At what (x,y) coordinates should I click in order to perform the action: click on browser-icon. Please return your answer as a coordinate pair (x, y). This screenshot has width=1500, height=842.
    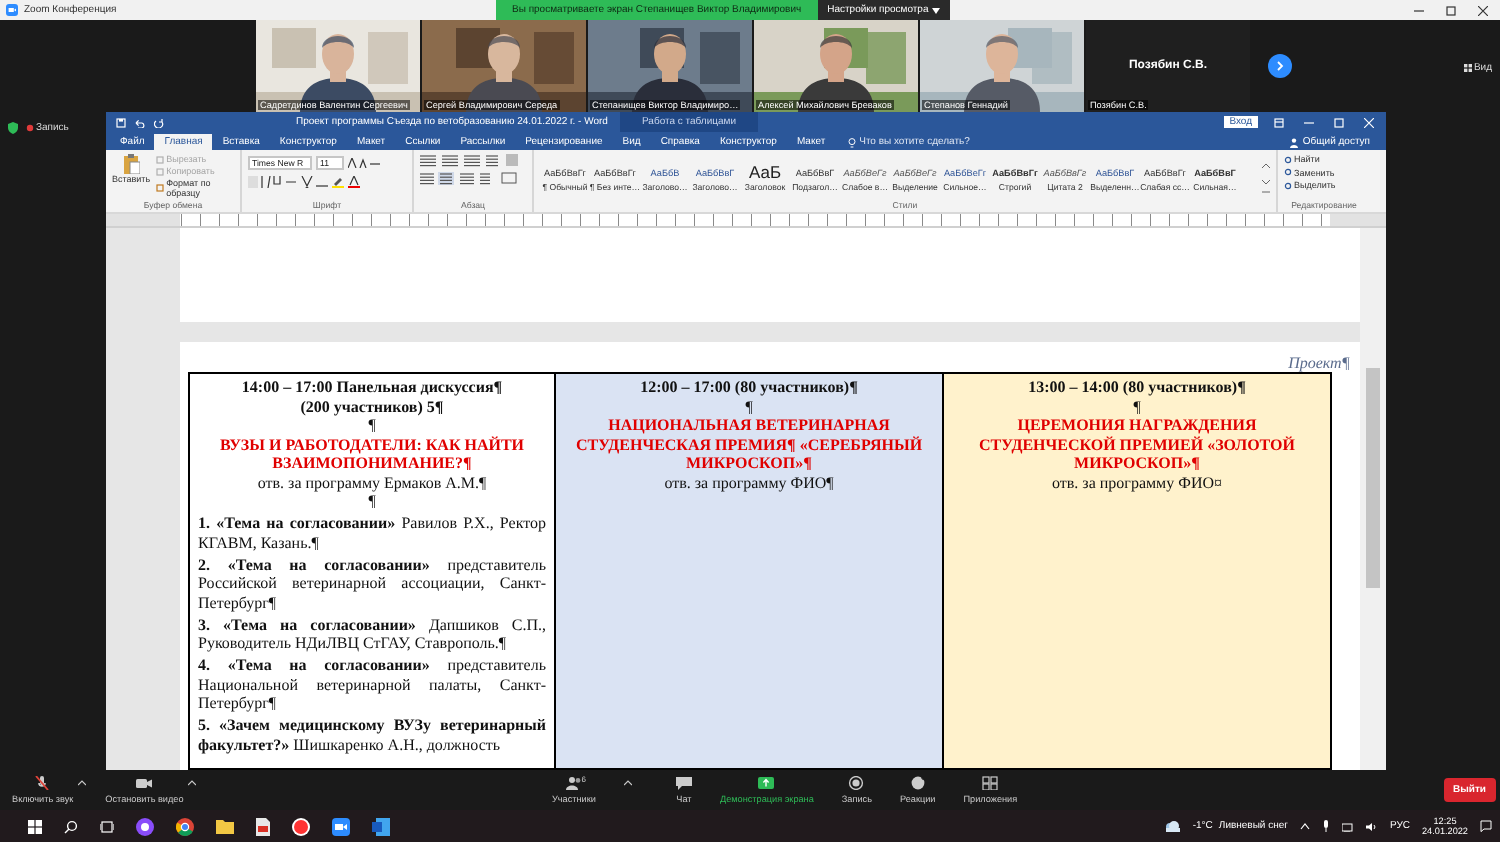
    Looking at the image, I should click on (185, 826).